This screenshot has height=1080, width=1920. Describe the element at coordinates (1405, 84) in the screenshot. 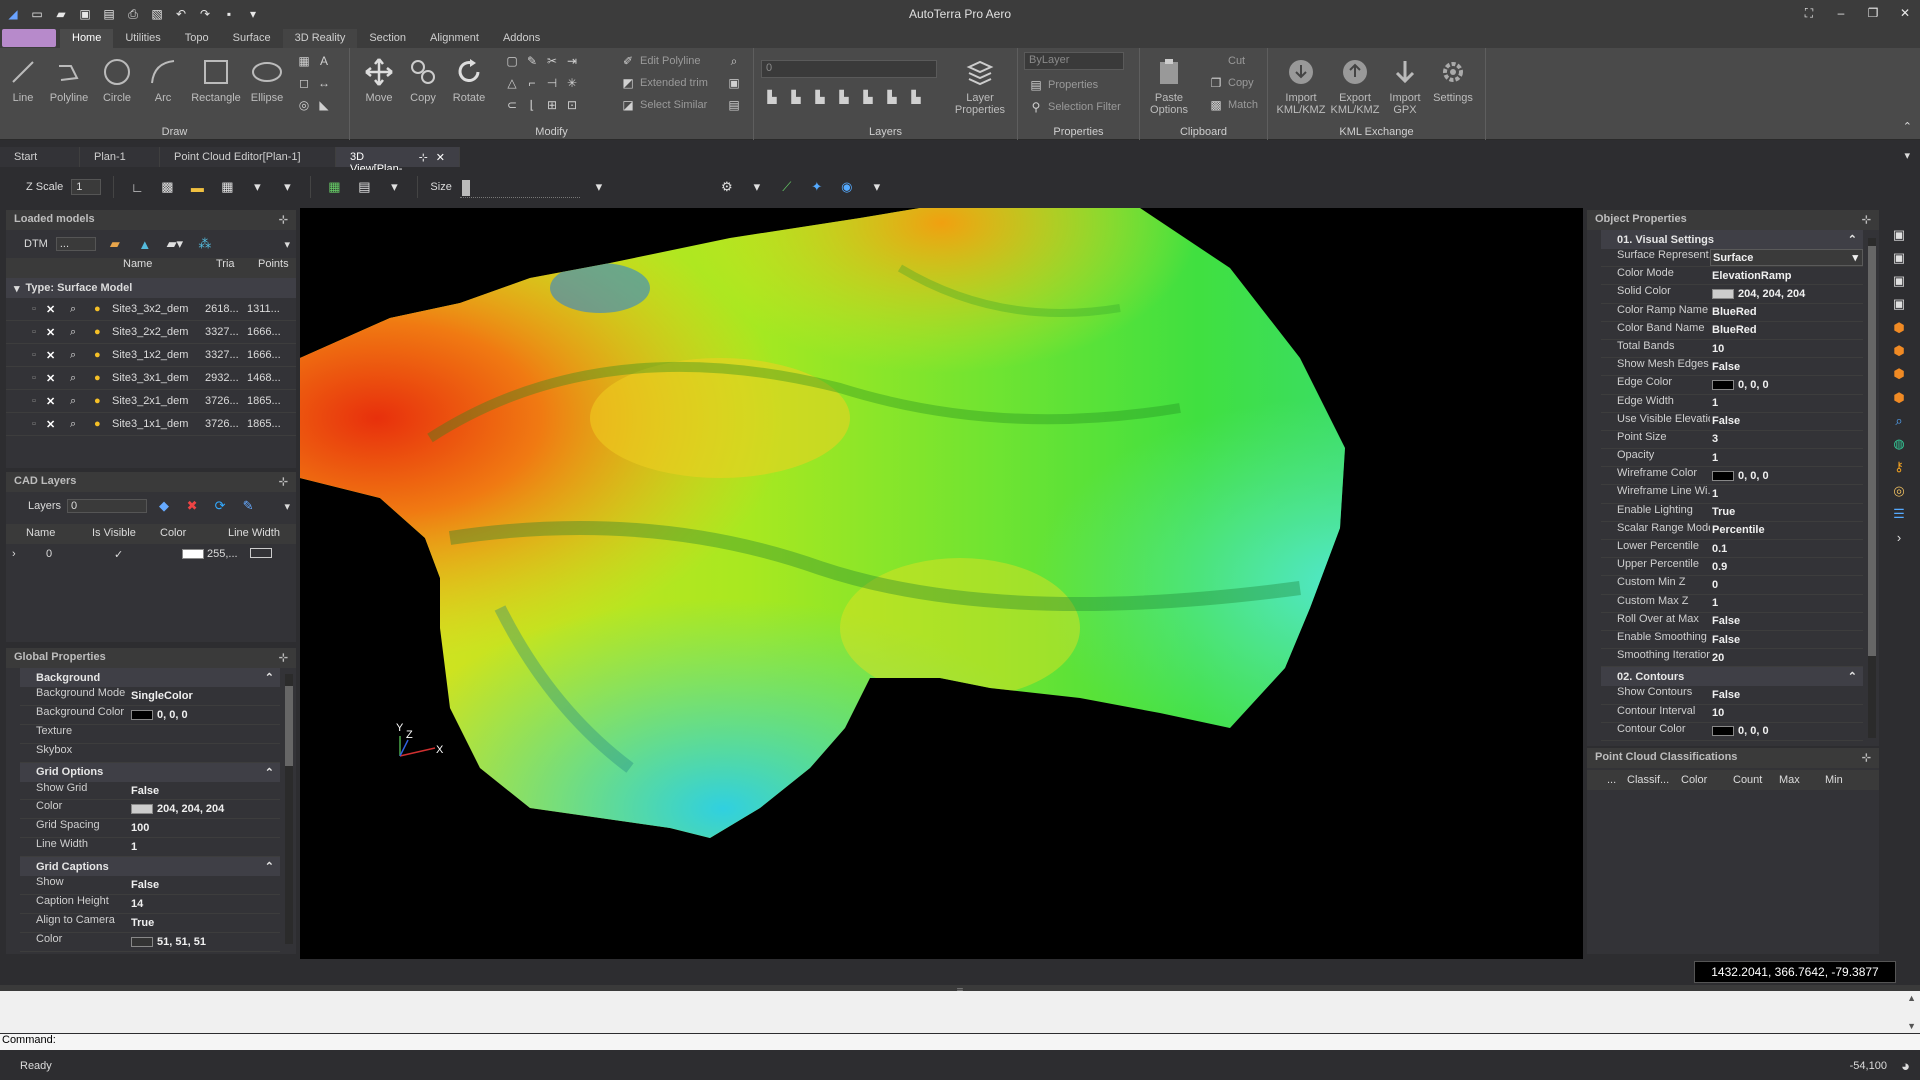

I see `import-gpx-button: Import GPX` at that location.